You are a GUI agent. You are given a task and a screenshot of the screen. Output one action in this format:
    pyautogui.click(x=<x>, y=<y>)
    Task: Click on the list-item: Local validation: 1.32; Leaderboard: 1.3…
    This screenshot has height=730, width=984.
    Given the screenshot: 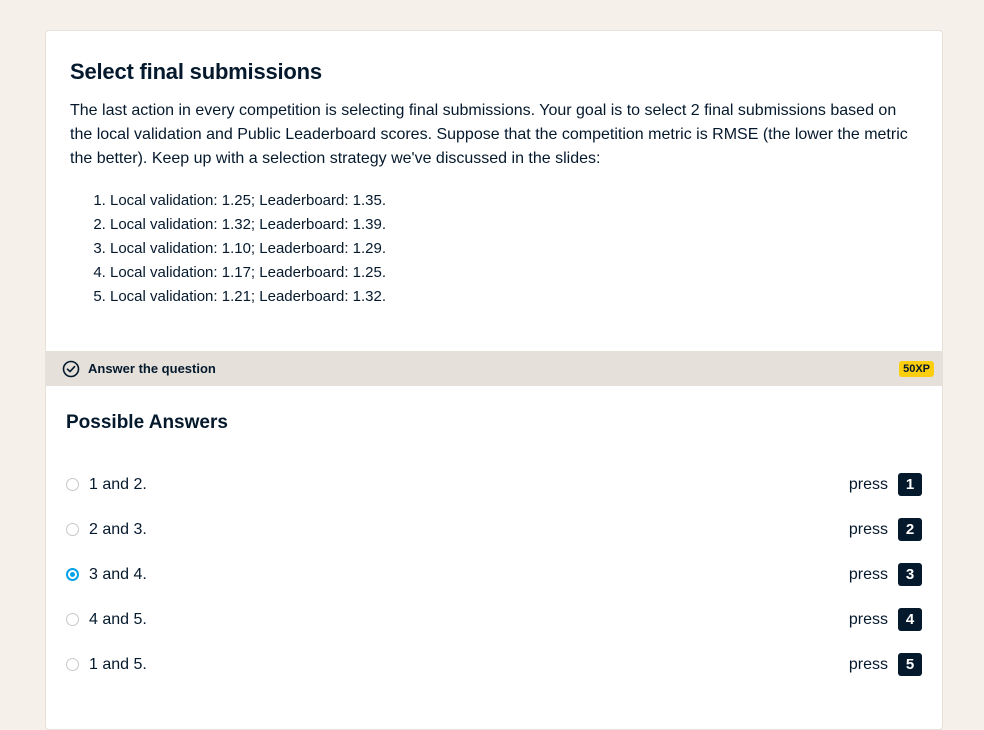 What is the action you would take?
    pyautogui.click(x=514, y=225)
    